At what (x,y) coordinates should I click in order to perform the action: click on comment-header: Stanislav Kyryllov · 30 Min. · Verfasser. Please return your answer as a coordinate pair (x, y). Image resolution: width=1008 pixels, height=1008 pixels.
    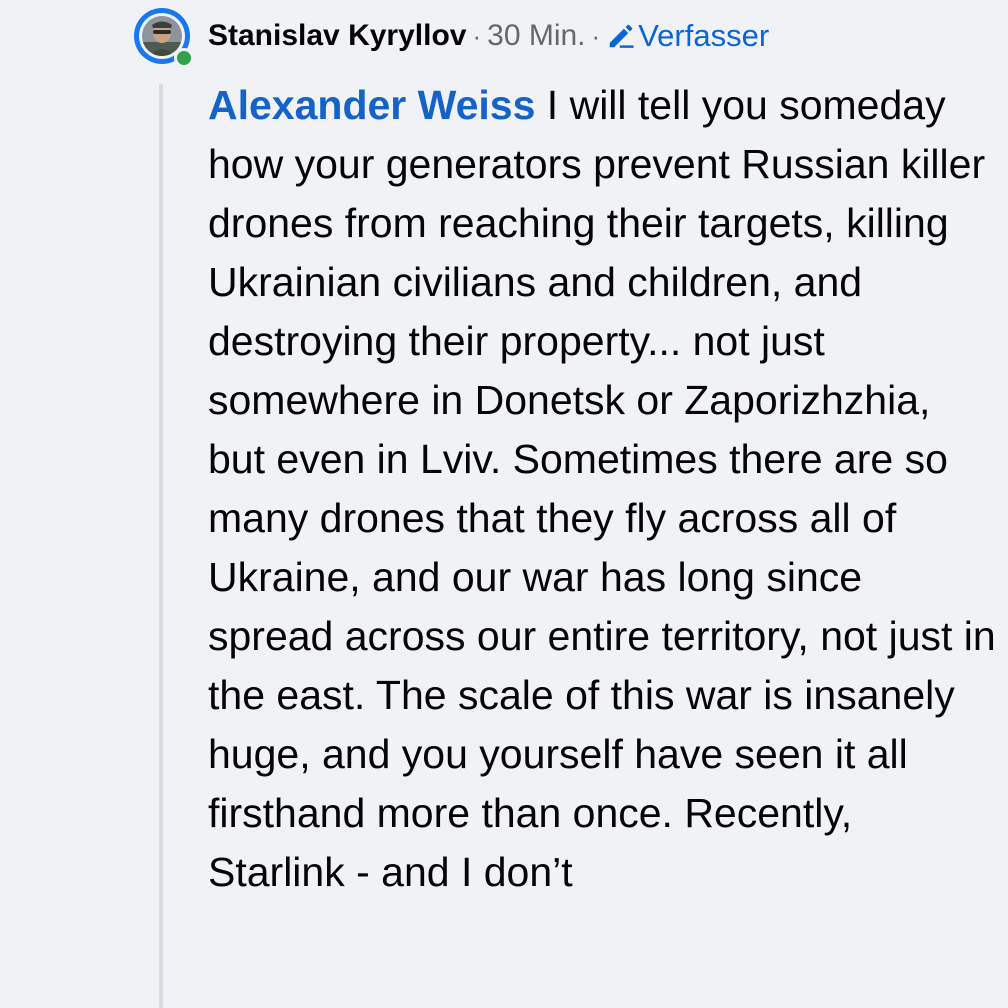
    Looking at the image, I should click on (488, 36).